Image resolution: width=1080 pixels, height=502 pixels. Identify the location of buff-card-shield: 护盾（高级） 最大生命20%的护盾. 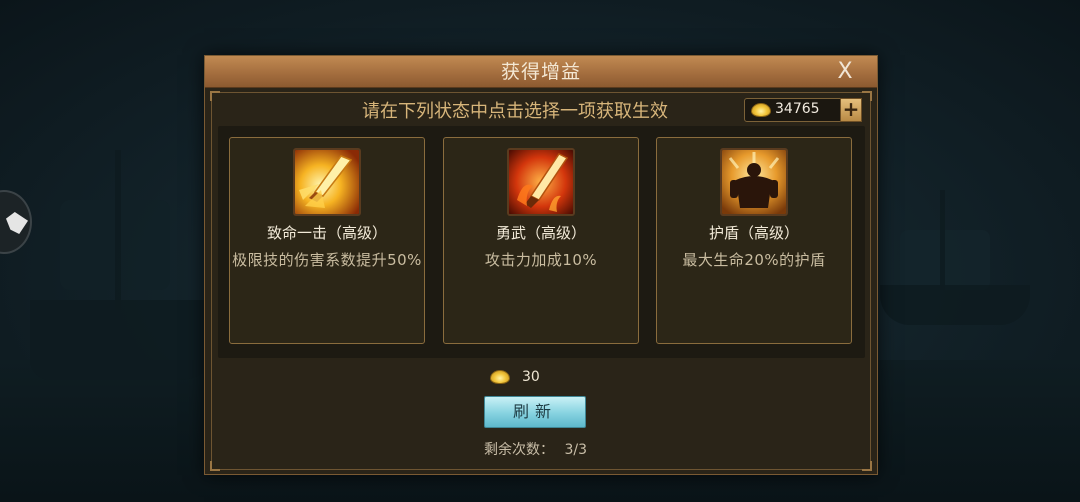
(754, 240).